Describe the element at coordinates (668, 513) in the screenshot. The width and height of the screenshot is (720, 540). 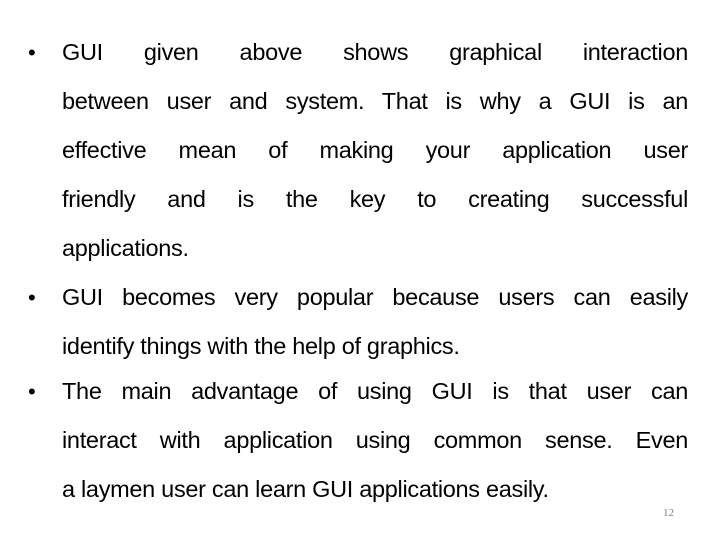
I see `page-number: 12` at that location.